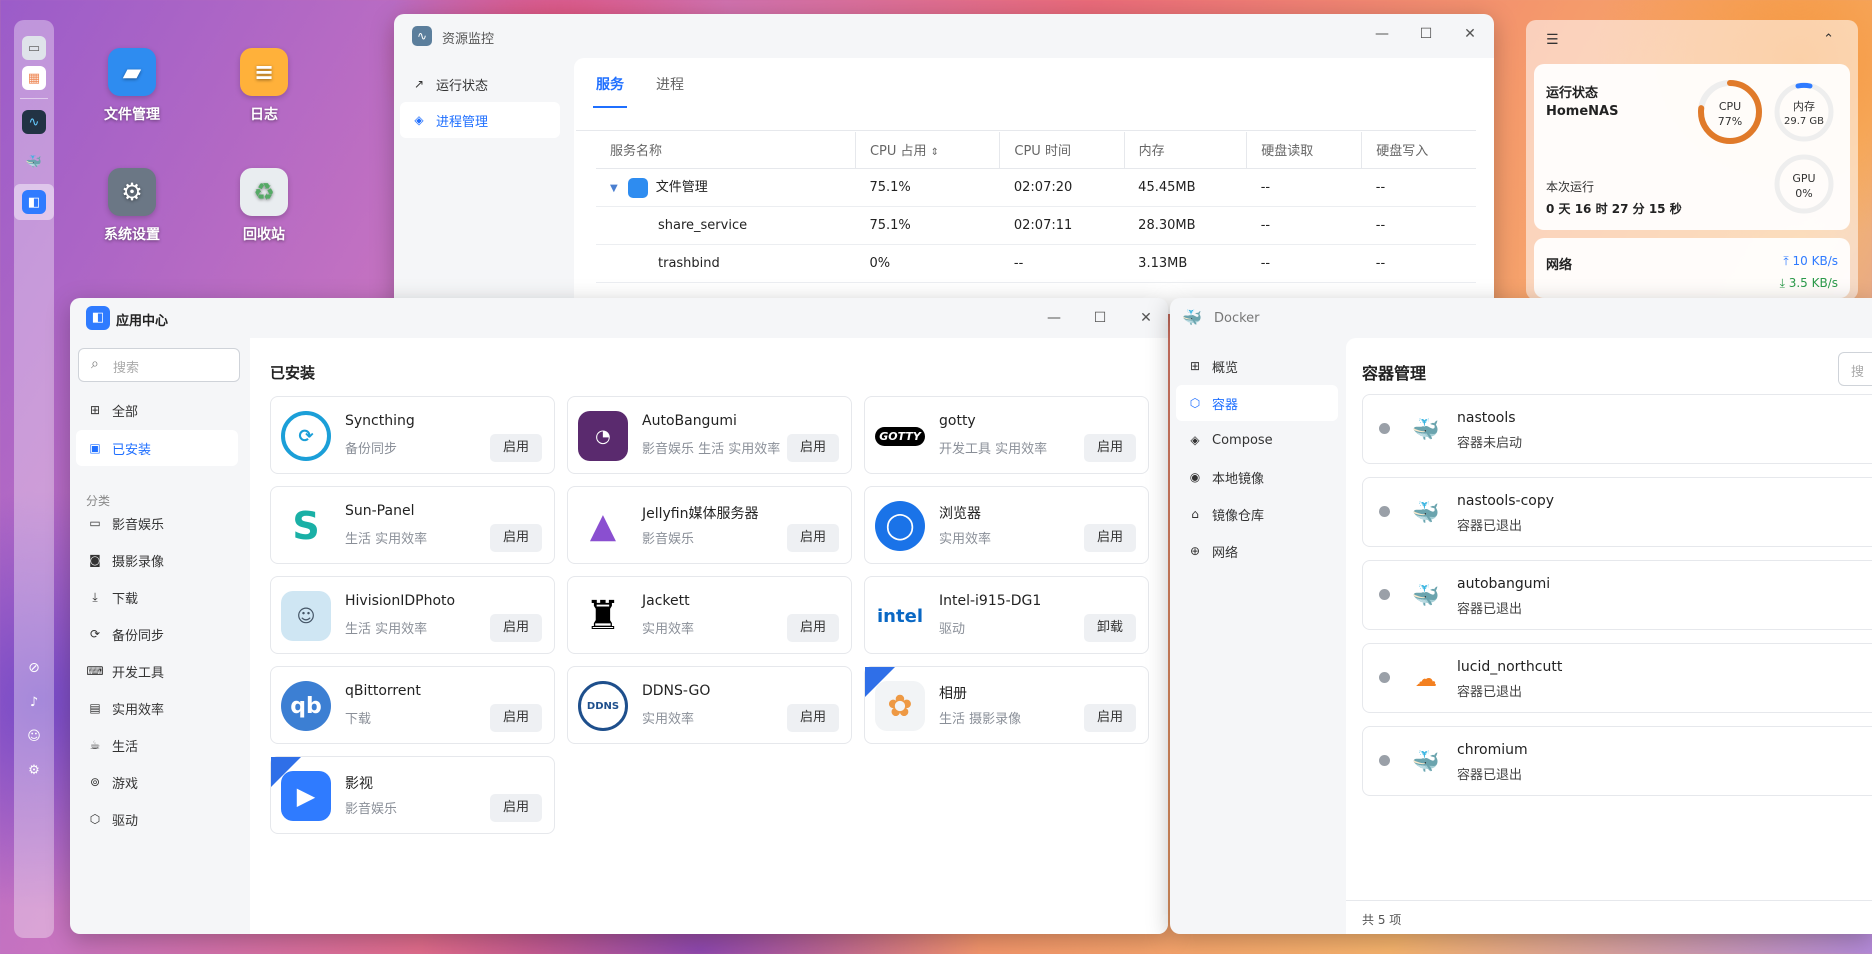  What do you see at coordinates (157, 448) in the screenshot?
I see `nav-installed: ▣ 已安装` at bounding box center [157, 448].